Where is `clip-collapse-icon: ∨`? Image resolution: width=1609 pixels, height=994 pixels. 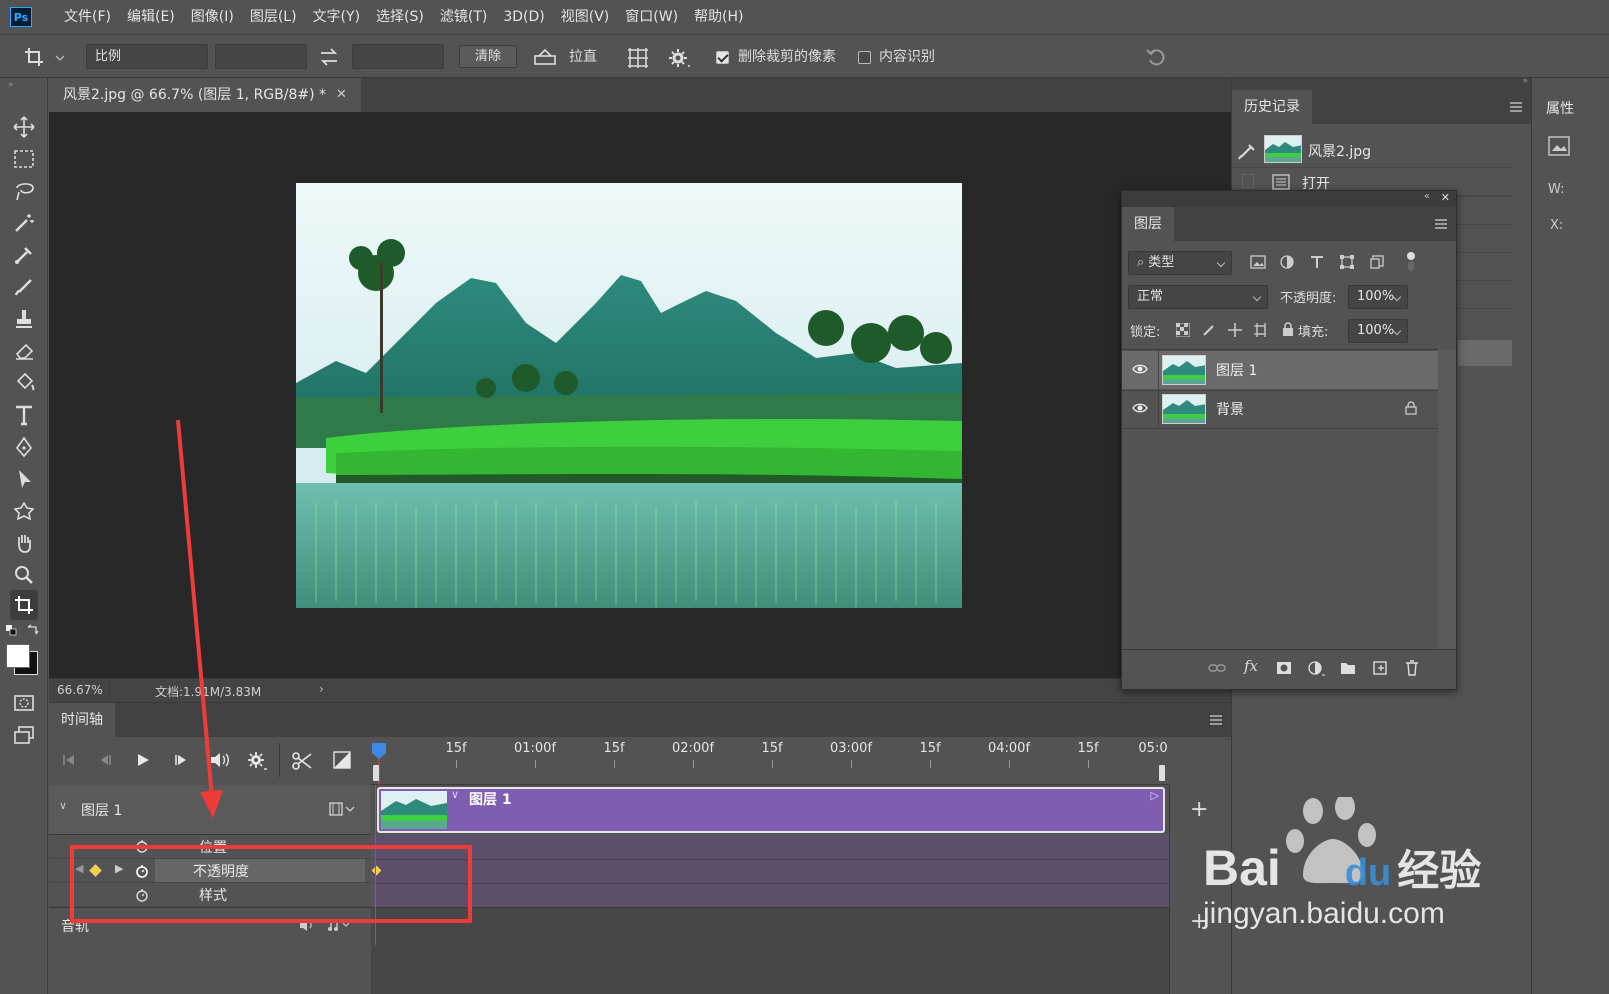 clip-collapse-icon: ∨ is located at coordinates (455, 794).